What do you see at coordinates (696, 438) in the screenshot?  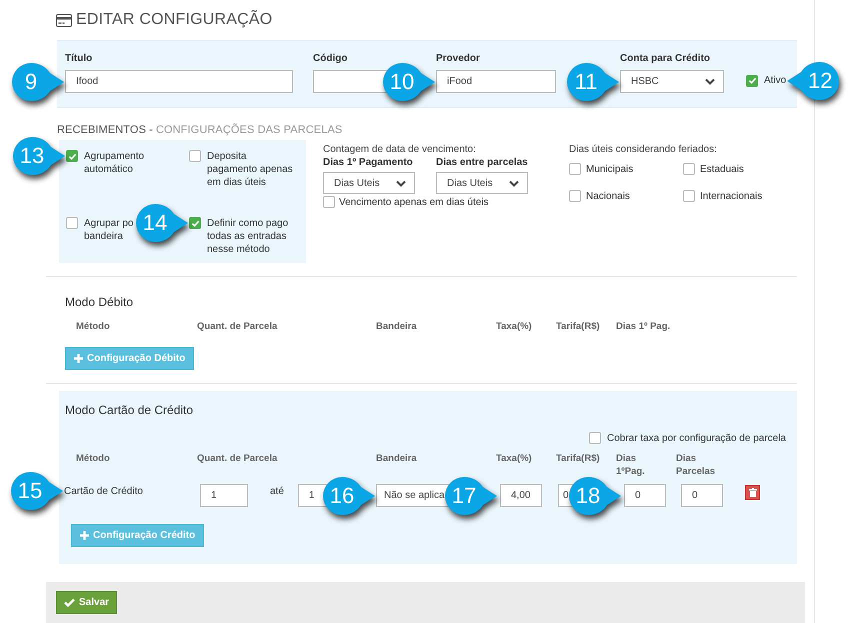 I see `checkbox-label: Cobrar taxa por configuração de parcela` at bounding box center [696, 438].